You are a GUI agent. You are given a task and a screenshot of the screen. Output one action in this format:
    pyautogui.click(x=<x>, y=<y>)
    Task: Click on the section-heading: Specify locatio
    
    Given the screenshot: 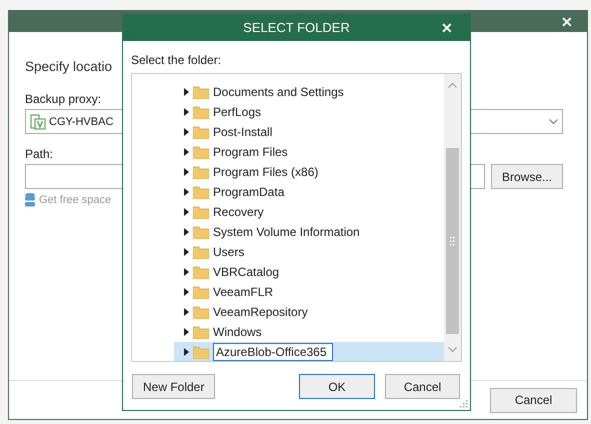 What is the action you would take?
    pyautogui.click(x=68, y=66)
    